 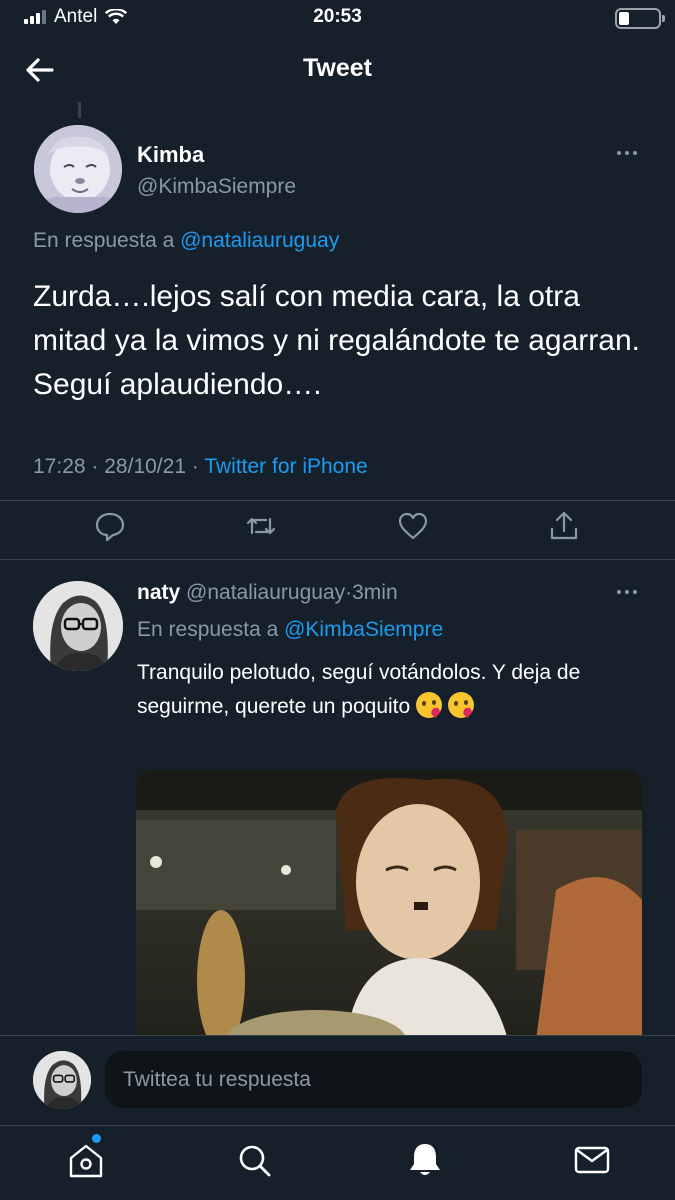 I want to click on replying-to: En respuesta a @KimbaSiempre, so click(x=290, y=630).